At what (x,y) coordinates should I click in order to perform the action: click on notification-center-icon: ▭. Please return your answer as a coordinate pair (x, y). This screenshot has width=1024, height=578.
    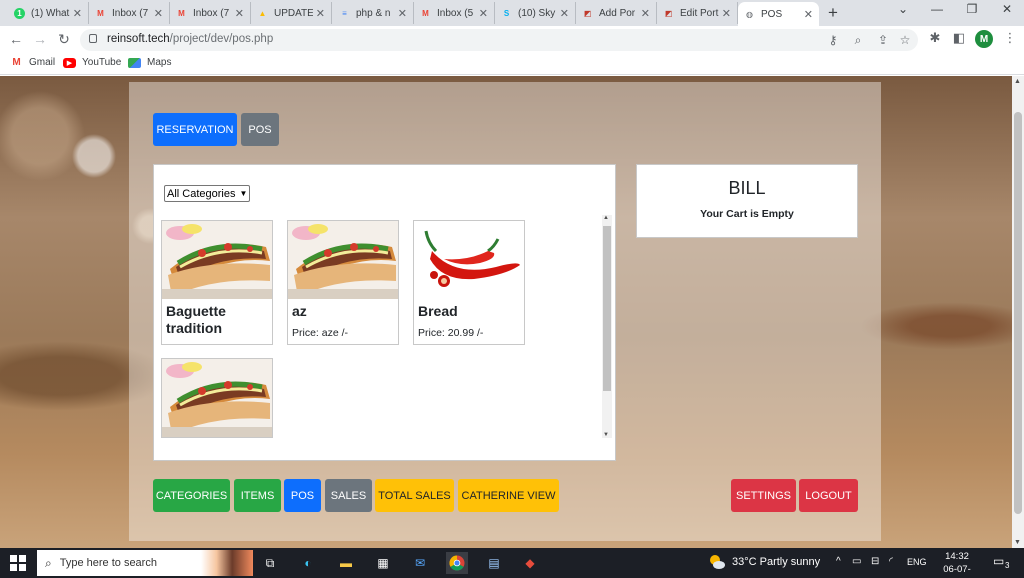
    Looking at the image, I should click on (998, 561).